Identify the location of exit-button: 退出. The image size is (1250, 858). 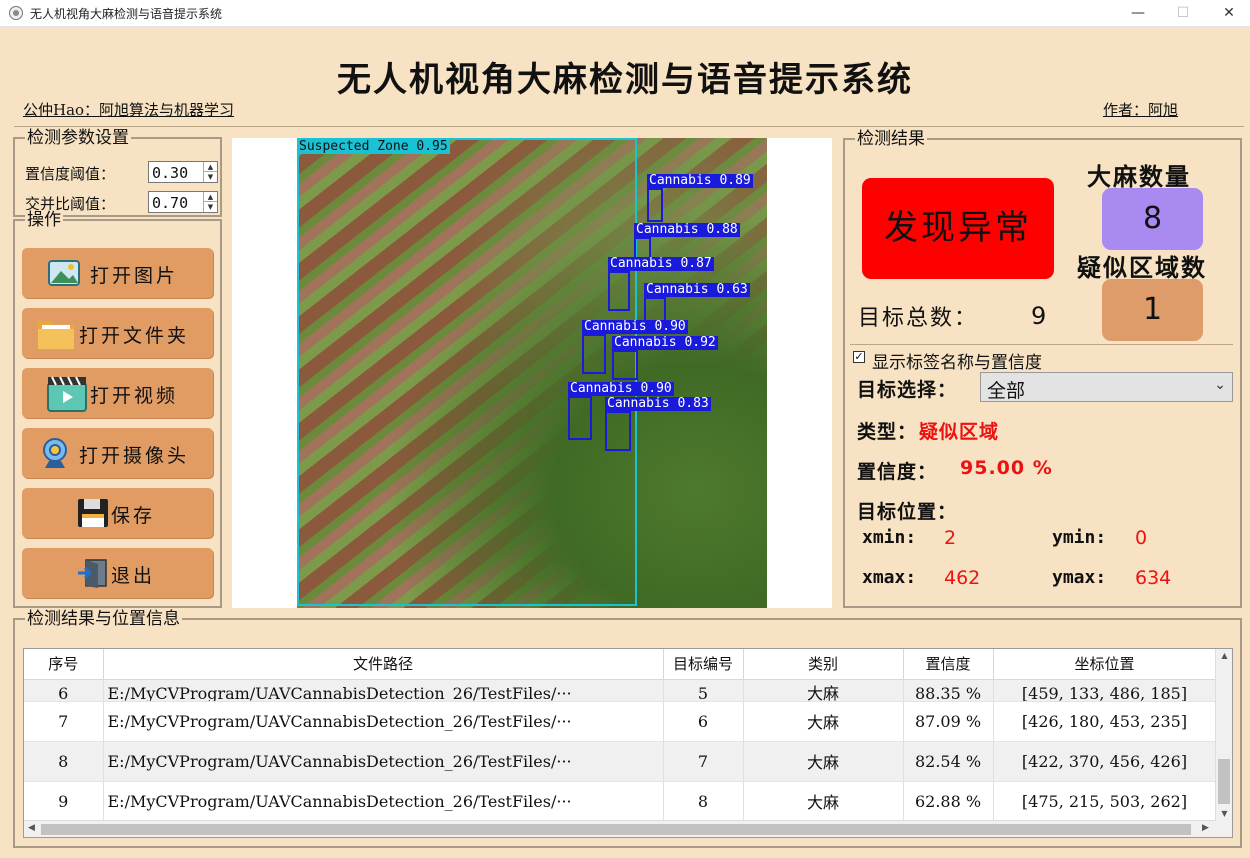
(117, 573).